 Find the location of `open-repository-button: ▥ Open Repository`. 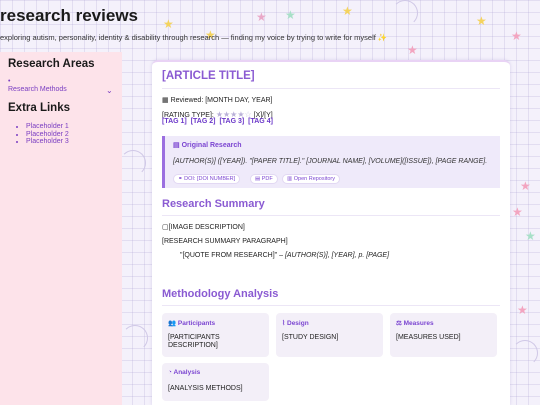

open-repository-button: ▥ Open Repository is located at coordinates (311, 179).